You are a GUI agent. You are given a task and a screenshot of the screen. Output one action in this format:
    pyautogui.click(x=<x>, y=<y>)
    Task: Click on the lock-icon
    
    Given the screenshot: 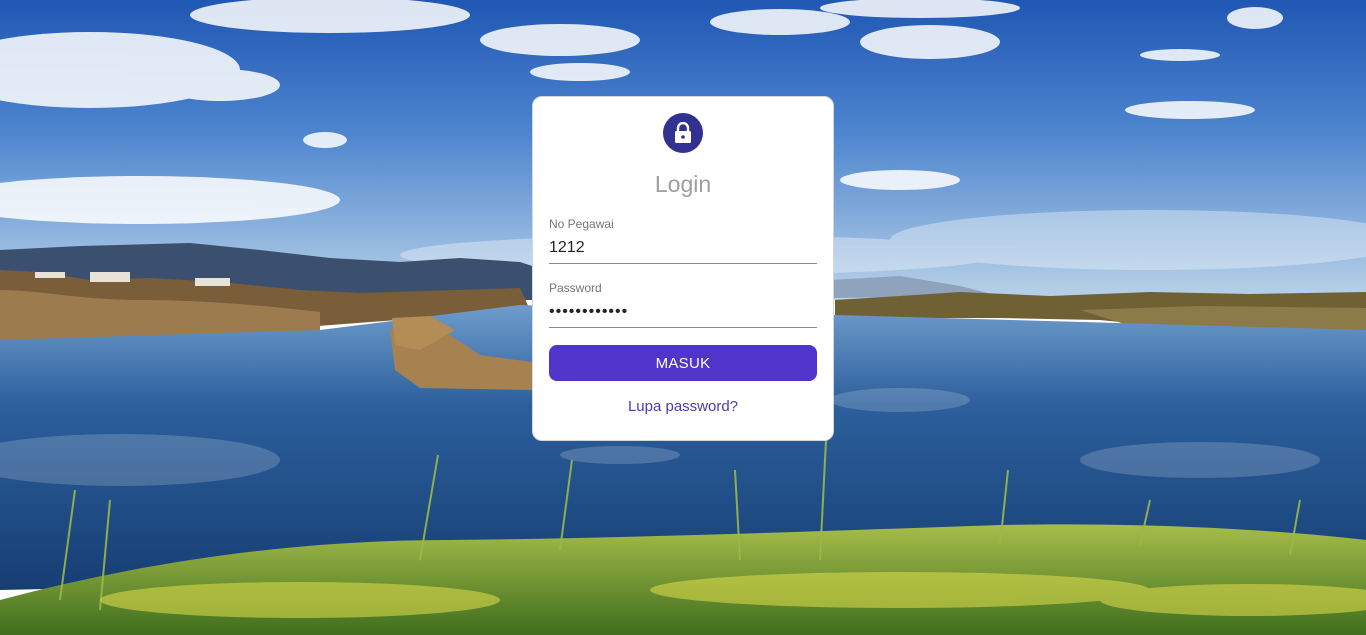 What is the action you would take?
    pyautogui.click(x=683, y=132)
    